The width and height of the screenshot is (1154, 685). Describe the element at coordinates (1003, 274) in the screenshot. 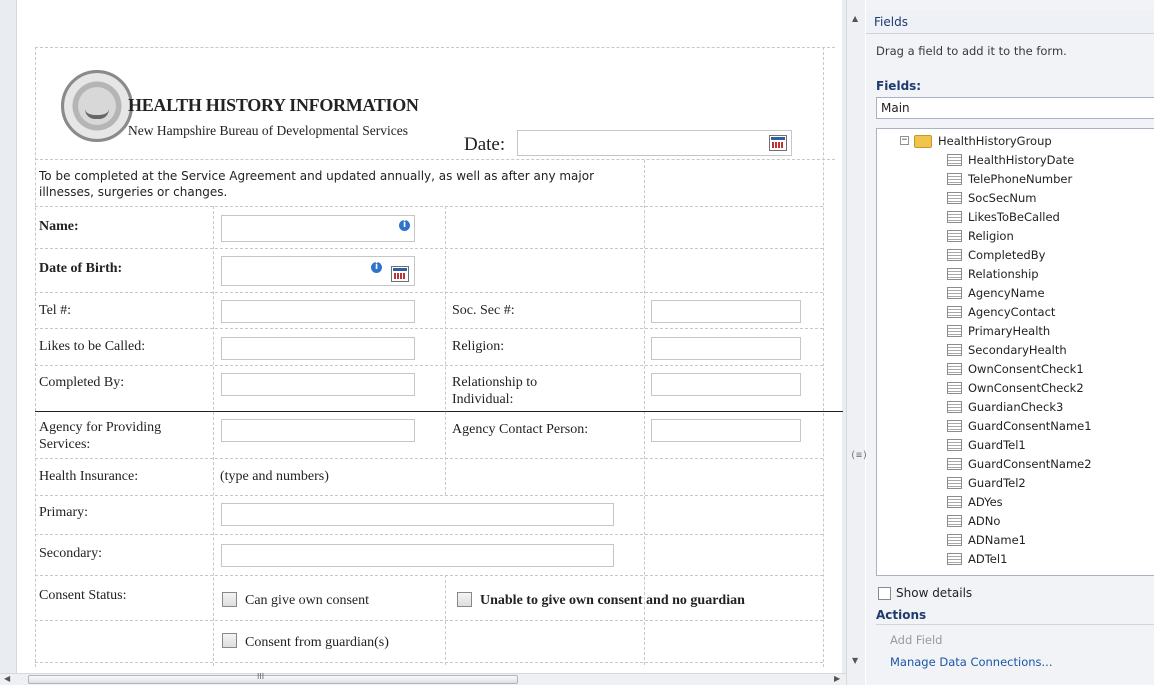

I see `tree-field-label: Relationship` at that location.